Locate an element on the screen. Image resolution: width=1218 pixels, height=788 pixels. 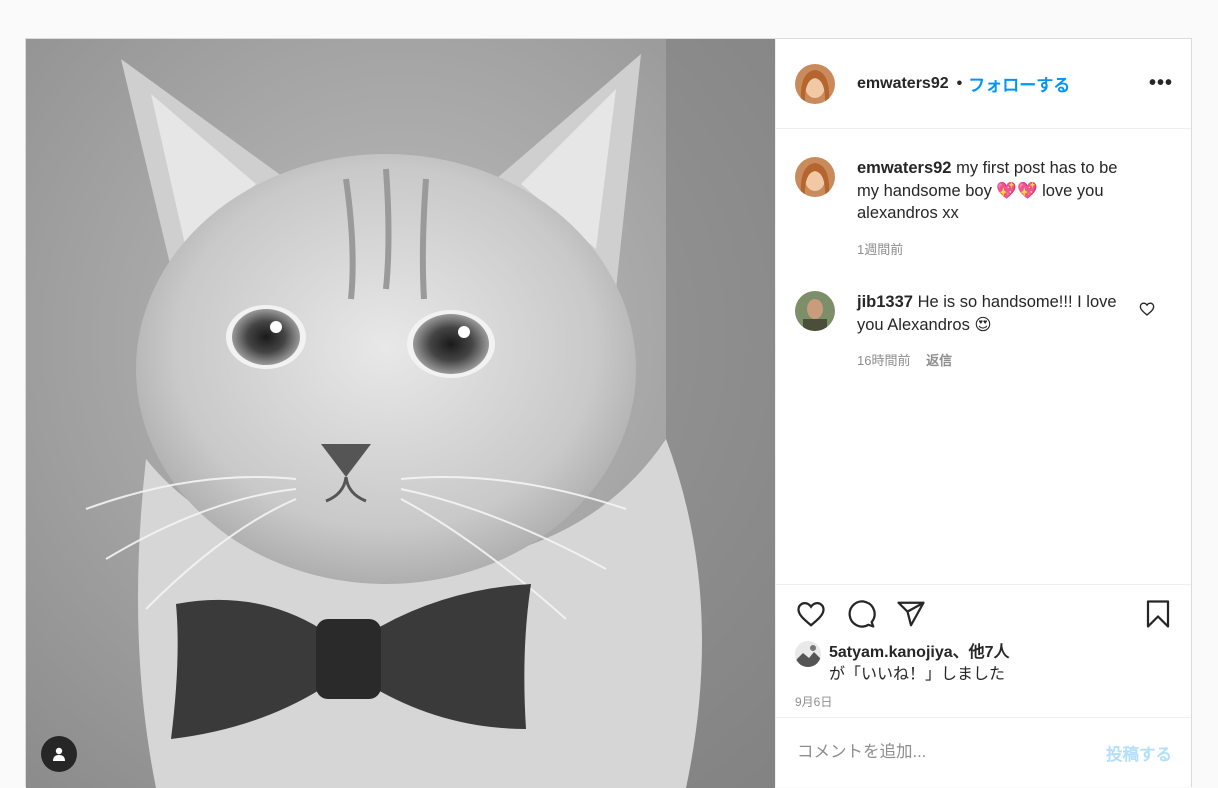
user-tag-icon is located at coordinates (59, 754).